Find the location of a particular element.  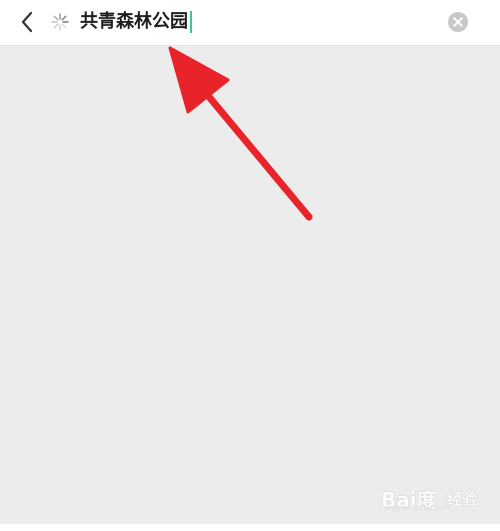

back-button is located at coordinates (27, 22).